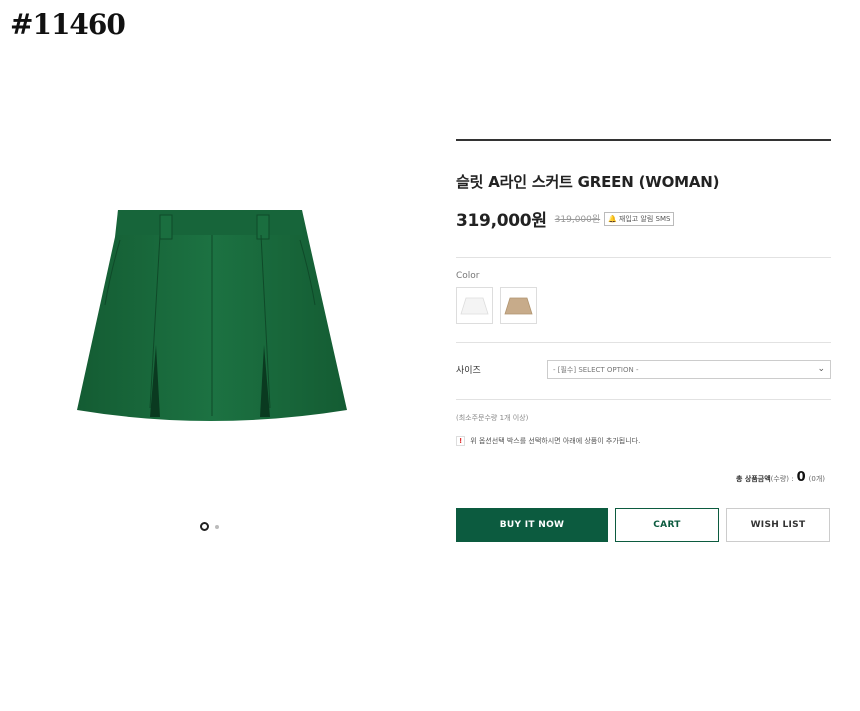  Describe the element at coordinates (468, 276) in the screenshot. I see `color-label: Color` at that location.